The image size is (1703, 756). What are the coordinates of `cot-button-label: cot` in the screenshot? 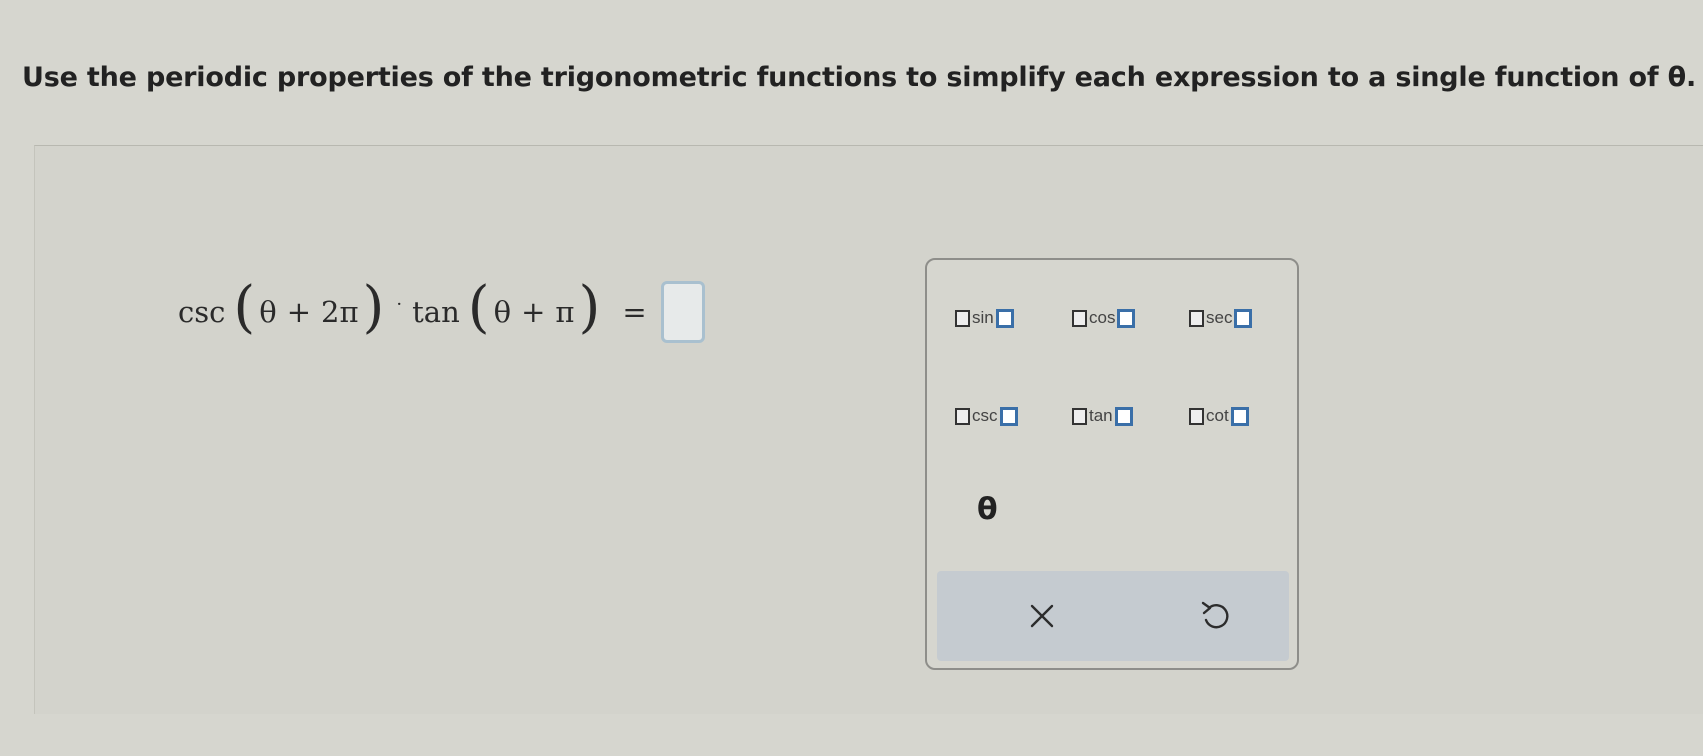 It's located at (1217, 415).